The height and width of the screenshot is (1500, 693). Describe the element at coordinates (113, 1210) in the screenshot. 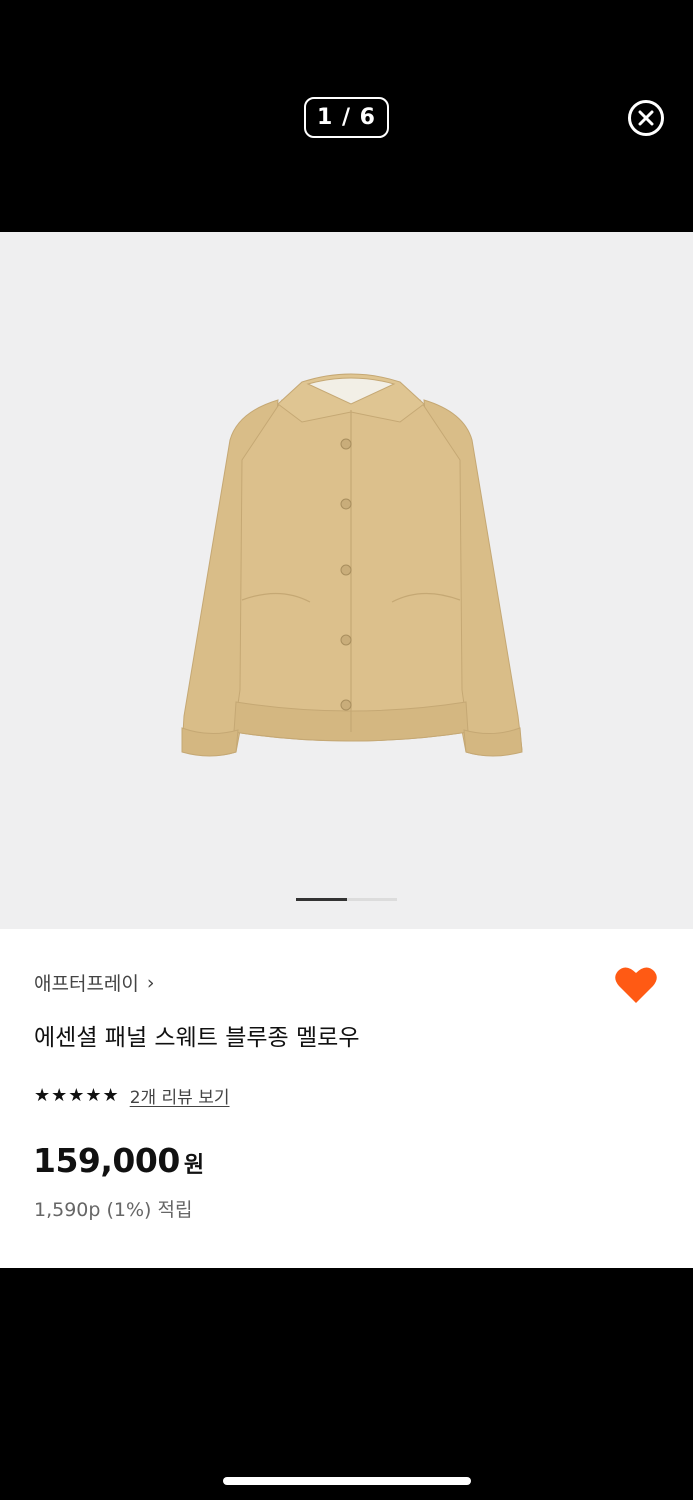

I see `reward-points: 1,590p (1%) 적립` at that location.